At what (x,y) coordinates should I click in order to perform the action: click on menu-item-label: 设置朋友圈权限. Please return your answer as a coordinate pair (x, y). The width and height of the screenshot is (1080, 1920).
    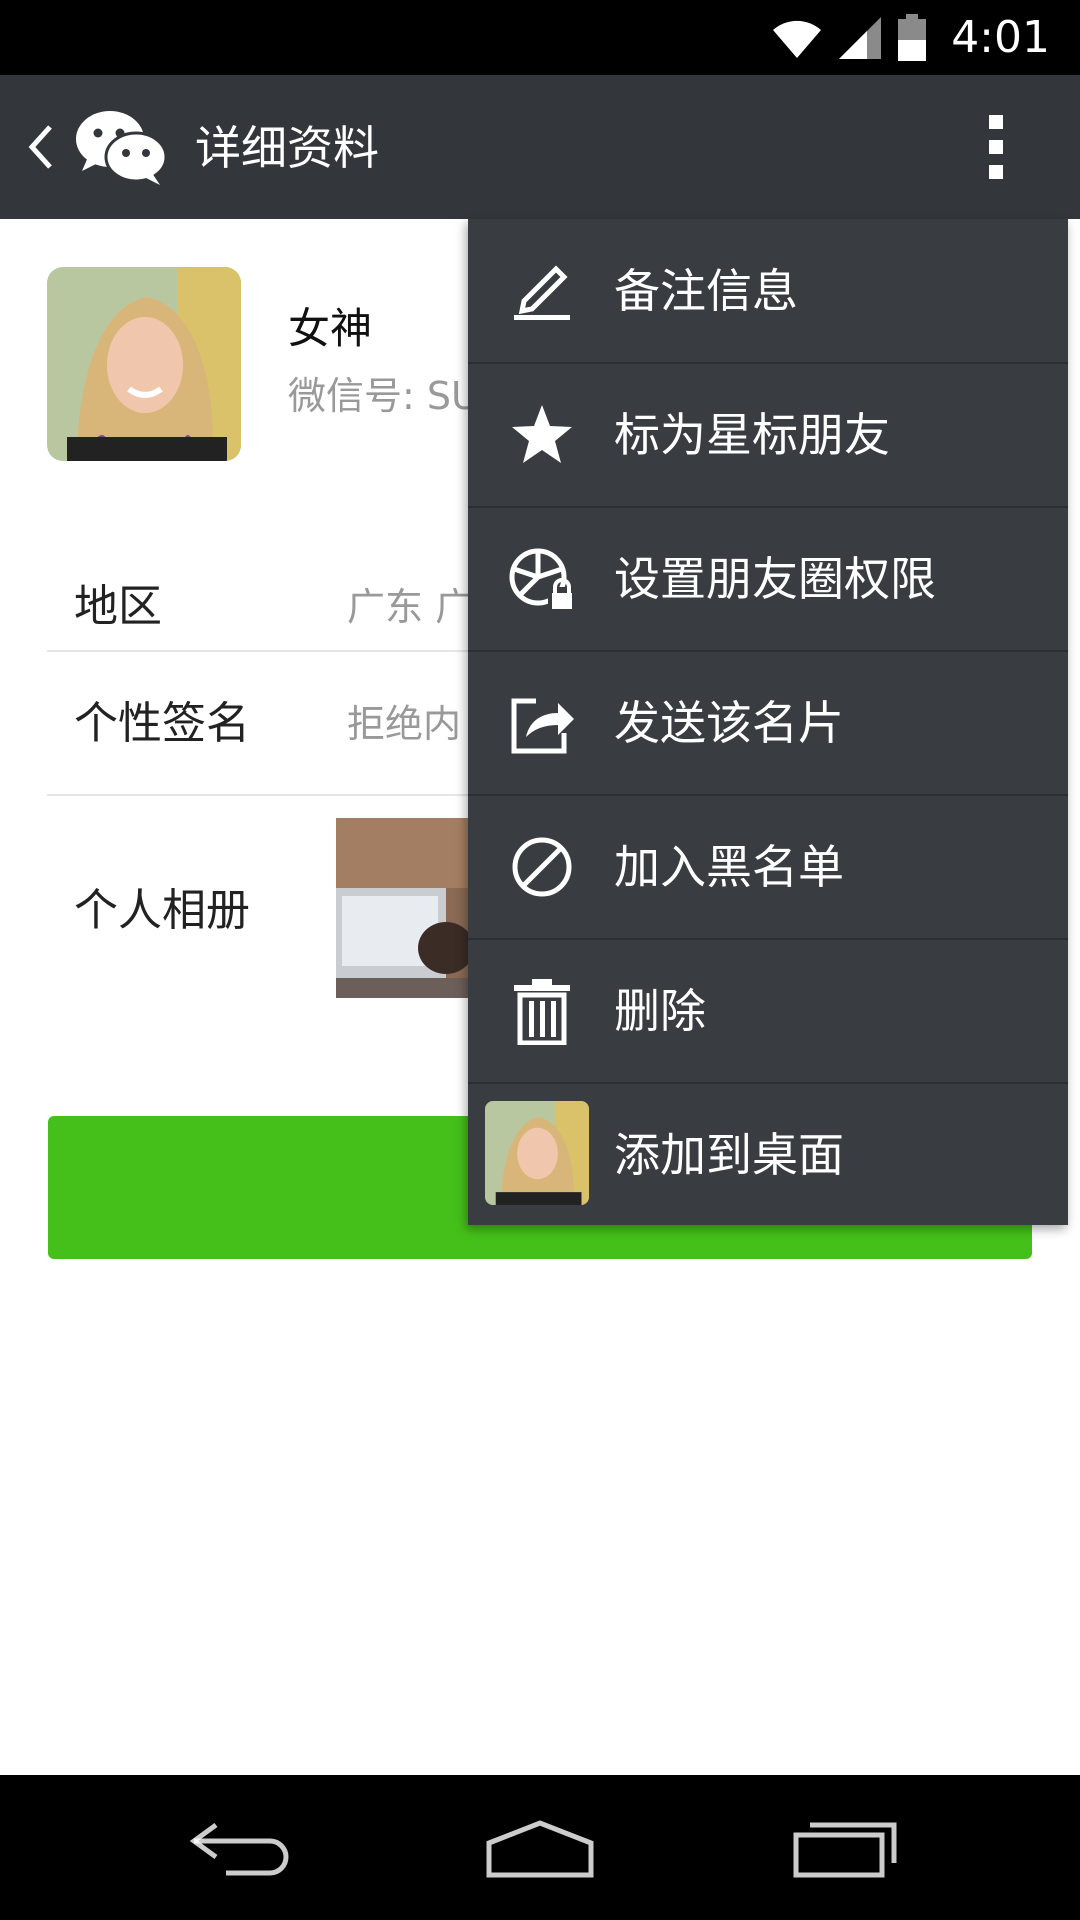
    Looking at the image, I should click on (775, 579).